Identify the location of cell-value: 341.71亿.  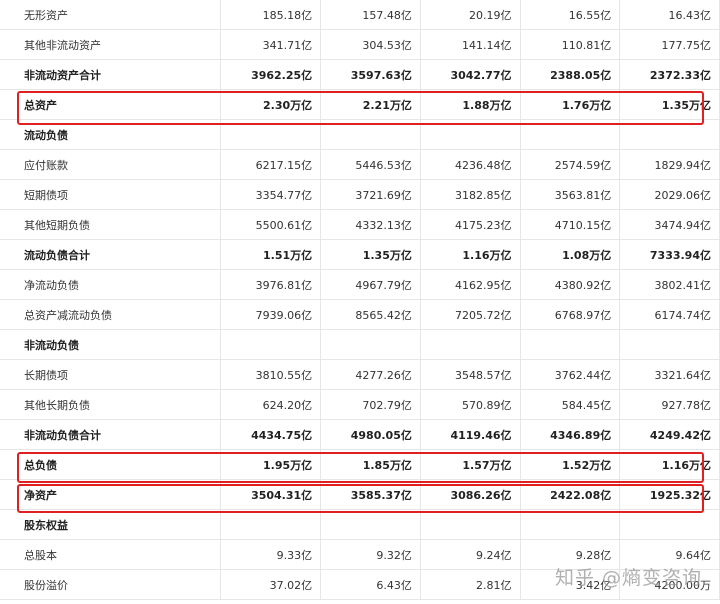
(271, 44).